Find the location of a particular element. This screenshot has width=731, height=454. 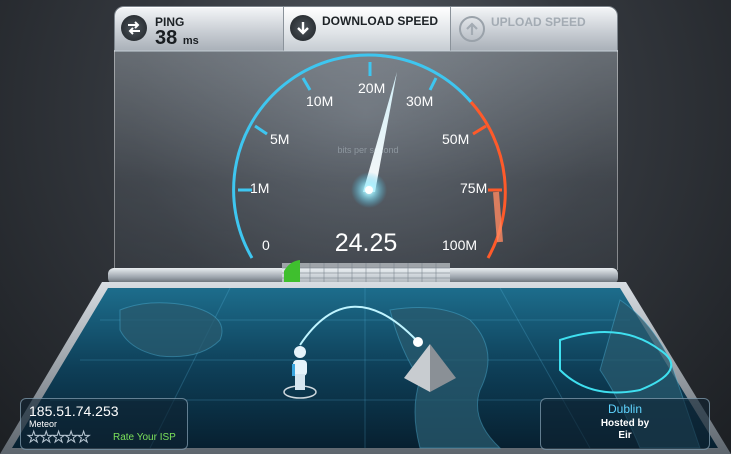

tick-label-0: 0 is located at coordinates (266, 245).